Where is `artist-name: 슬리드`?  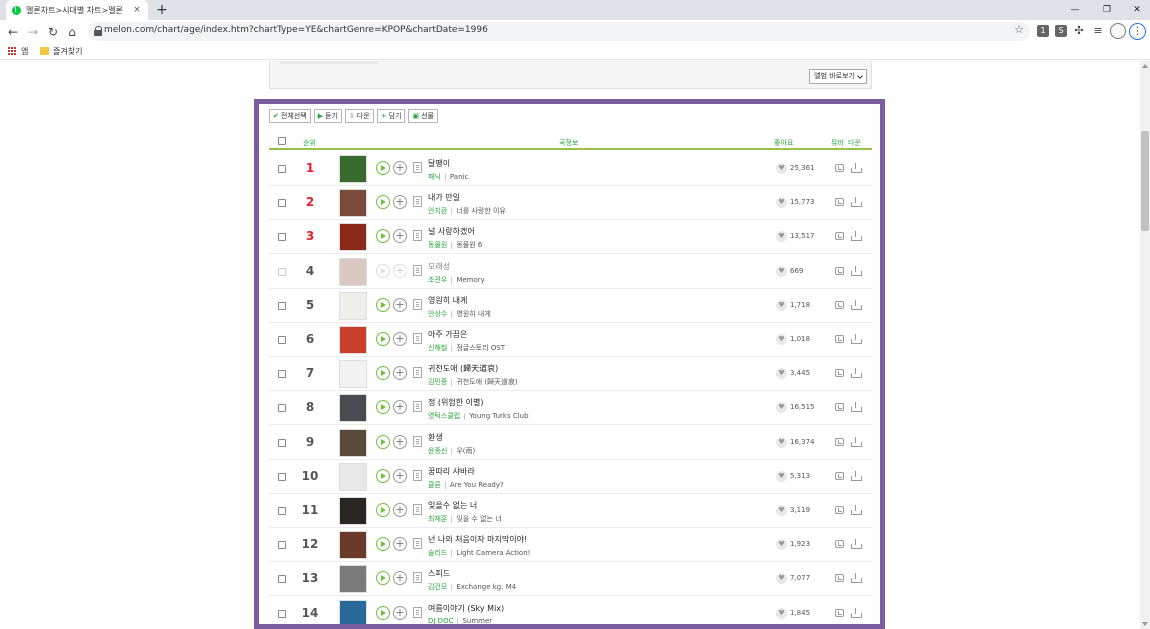
artist-name: 슬리드 is located at coordinates (437, 553).